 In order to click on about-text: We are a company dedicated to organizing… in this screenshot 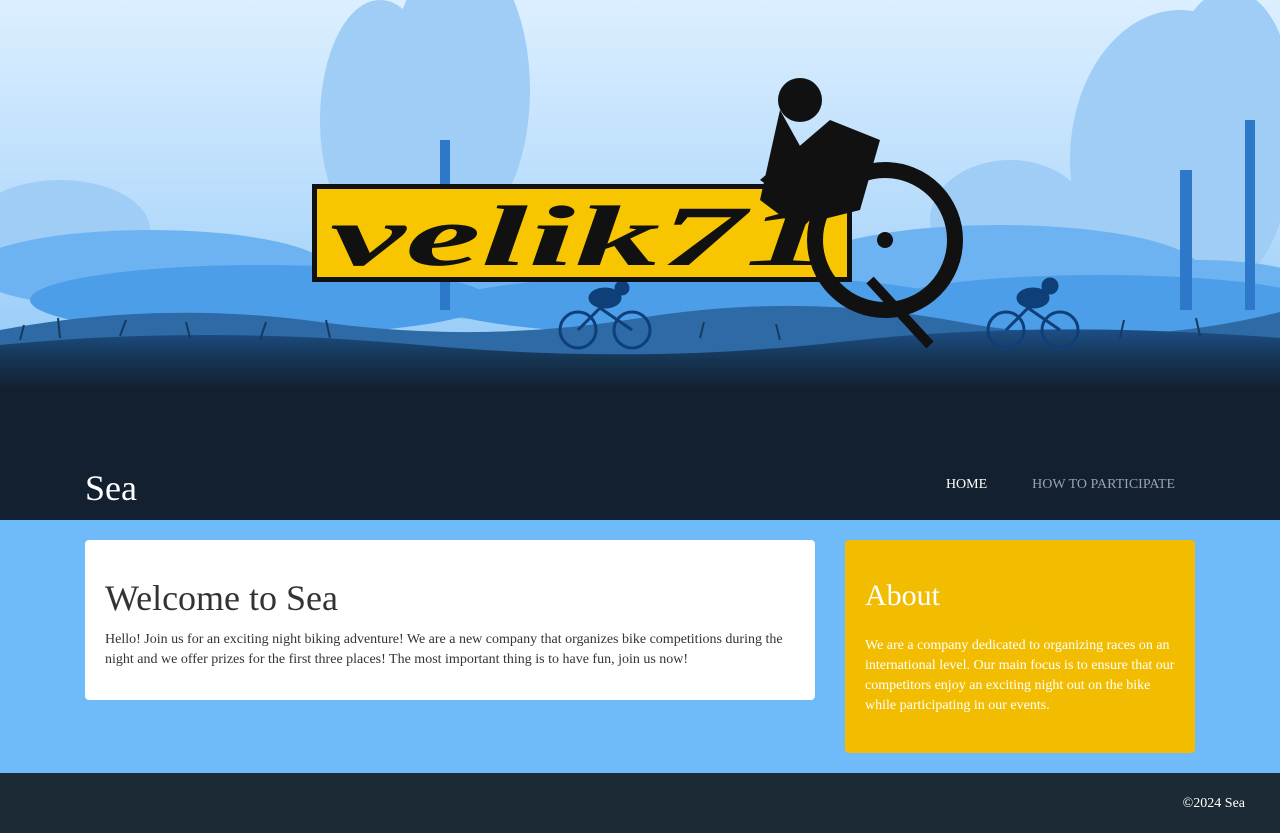, I will do `click(1020, 675)`.